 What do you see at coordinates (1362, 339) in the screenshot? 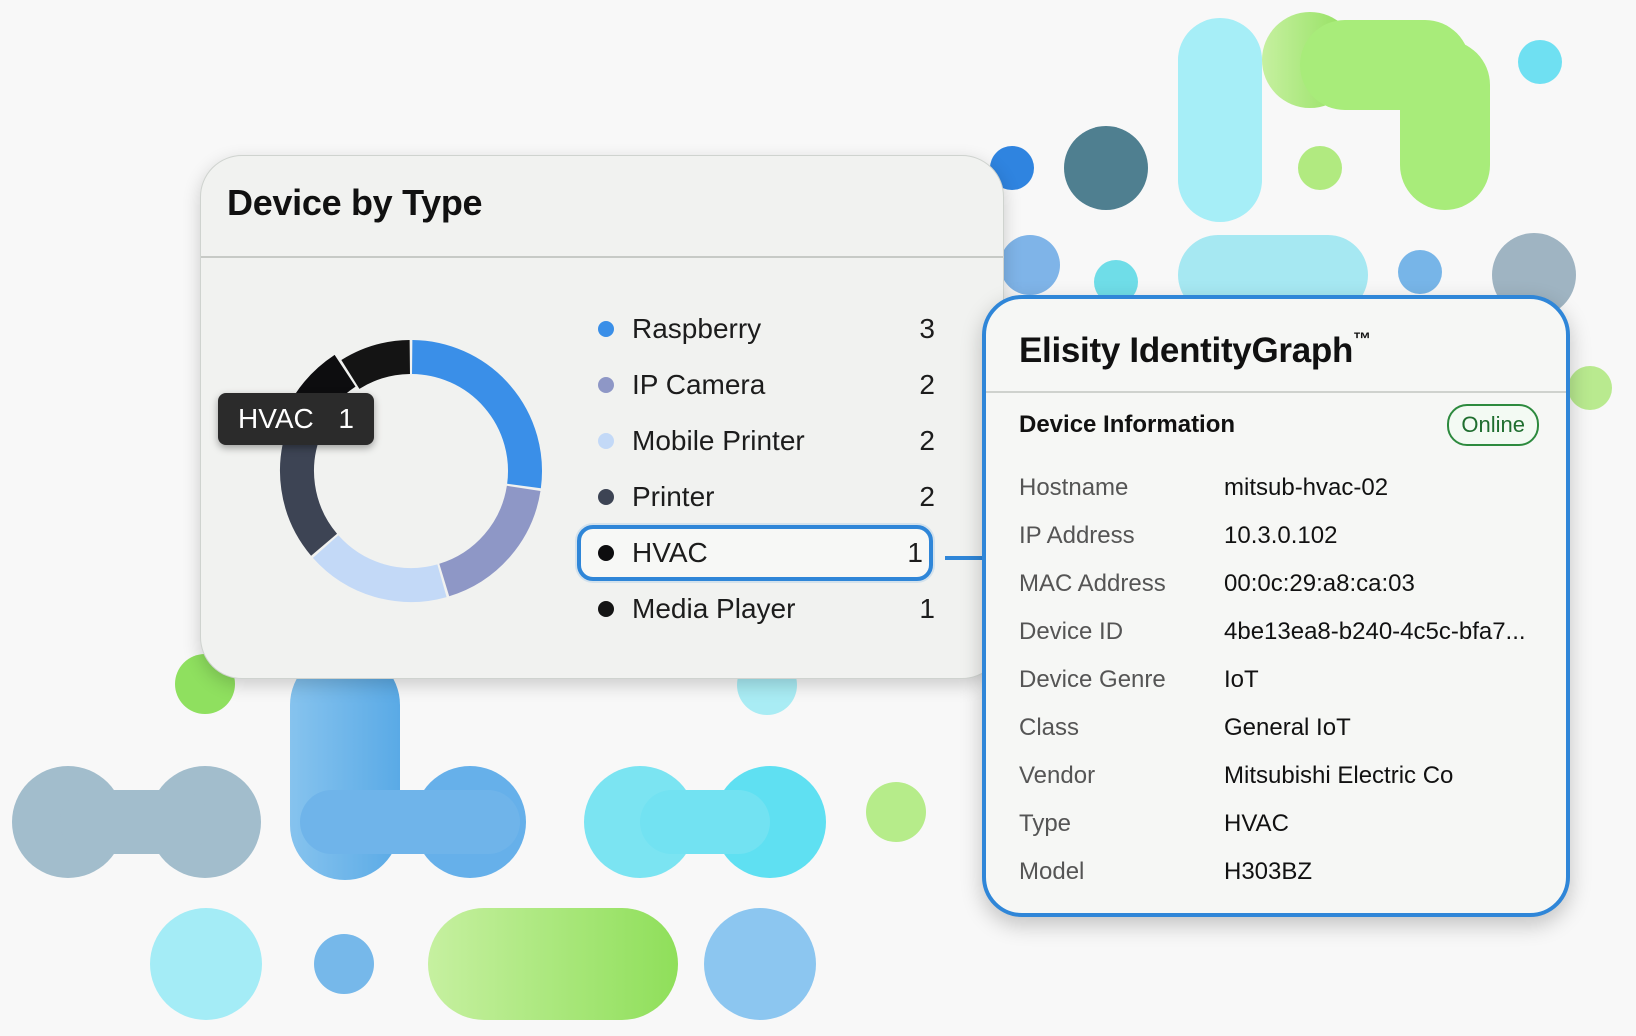
I see `trademark-symbol: ™` at bounding box center [1362, 339].